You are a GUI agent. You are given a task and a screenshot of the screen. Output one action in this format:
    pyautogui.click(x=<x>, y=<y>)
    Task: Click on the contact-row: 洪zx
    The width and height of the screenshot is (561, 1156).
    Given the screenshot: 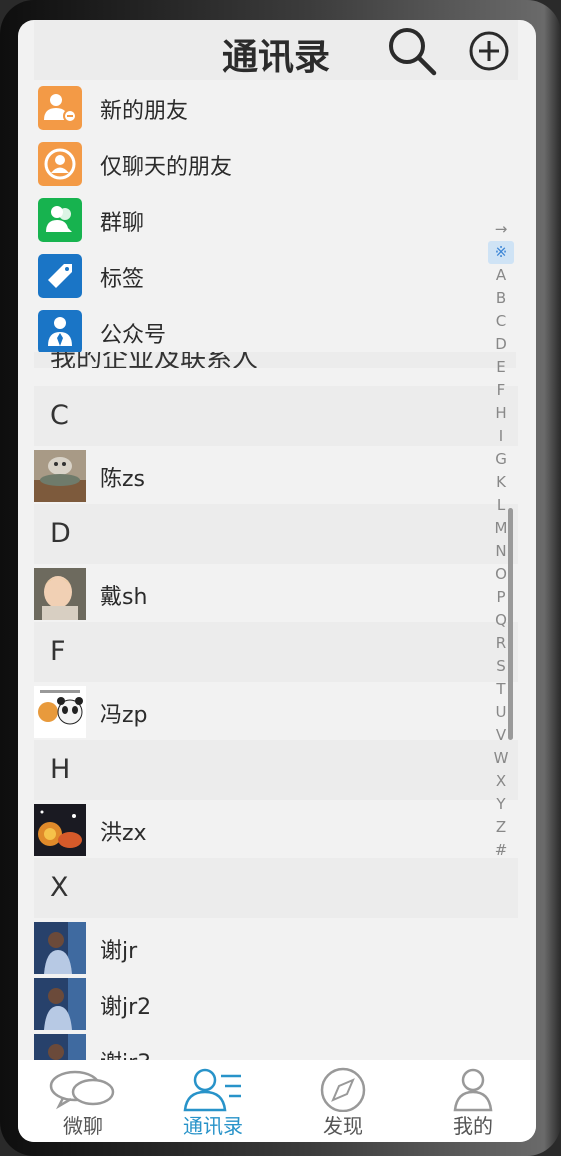 What is the action you would take?
    pyautogui.click(x=276, y=829)
    